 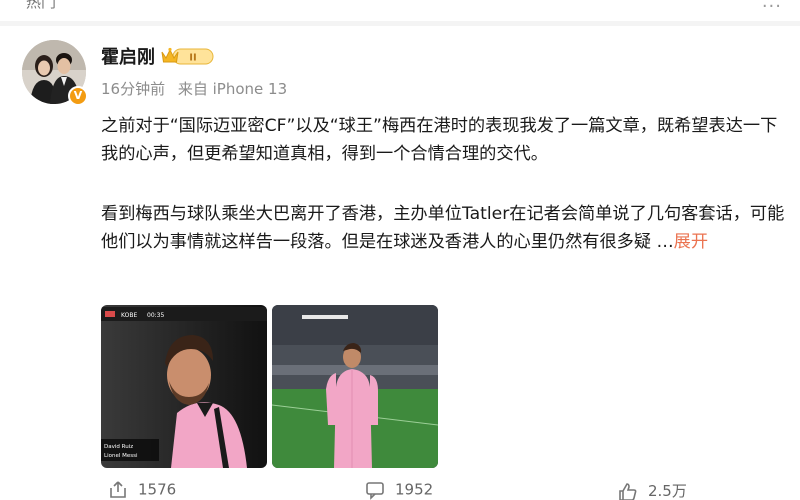 What do you see at coordinates (133, 89) in the screenshot?
I see `post-time: 16分钟前` at bounding box center [133, 89].